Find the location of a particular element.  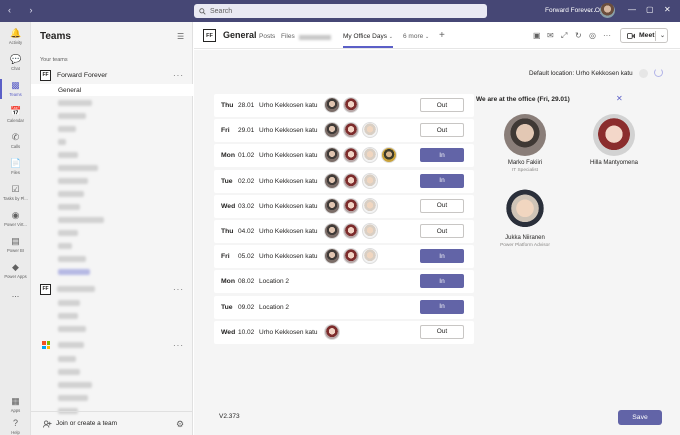

rail-item-calendar: 📅 Calendar is located at coordinates (15, 115).